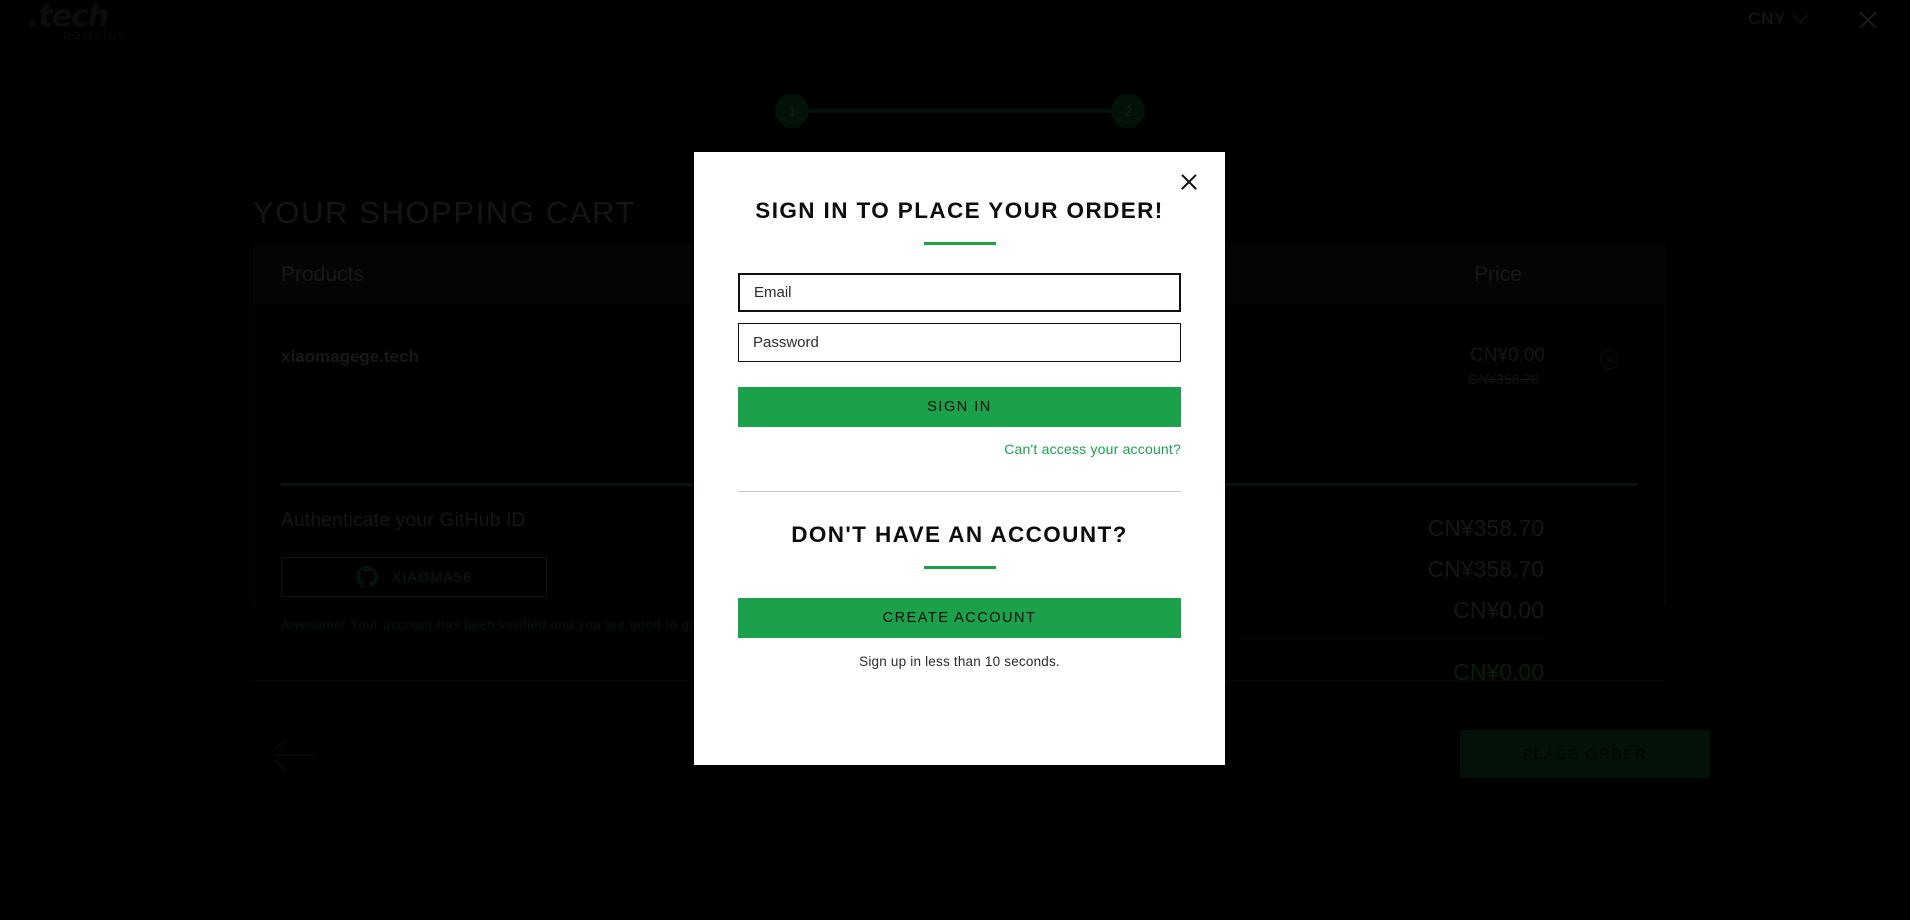 Image resolution: width=1910 pixels, height=920 pixels. Describe the element at coordinates (959, 342) in the screenshot. I see `password-field` at that location.